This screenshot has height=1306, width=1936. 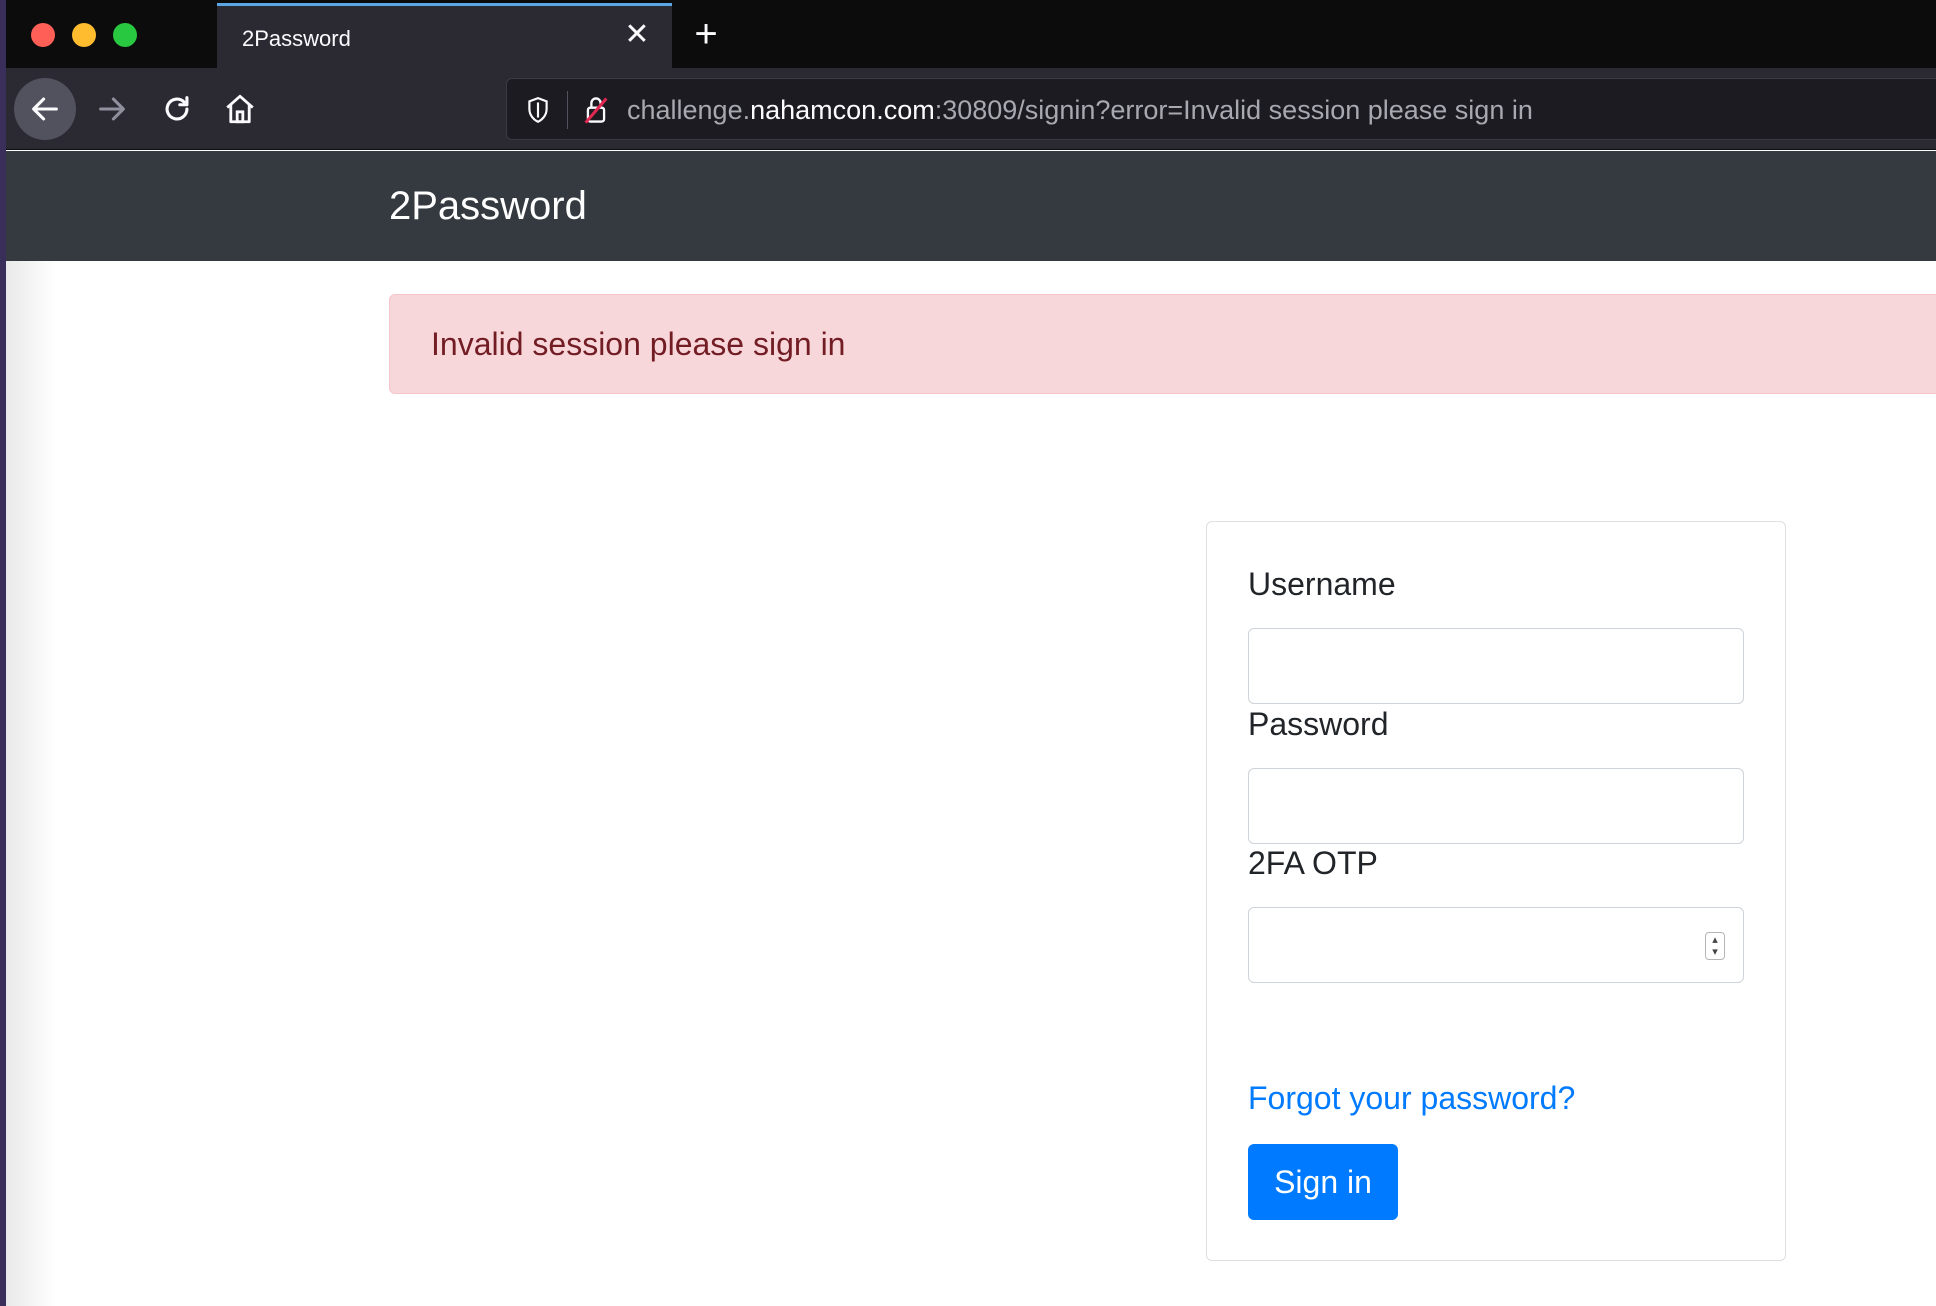 I want to click on forward-button, so click(x=112, y=109).